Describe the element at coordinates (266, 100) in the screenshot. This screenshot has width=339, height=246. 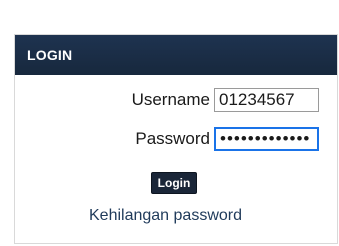
I see `username-input` at that location.